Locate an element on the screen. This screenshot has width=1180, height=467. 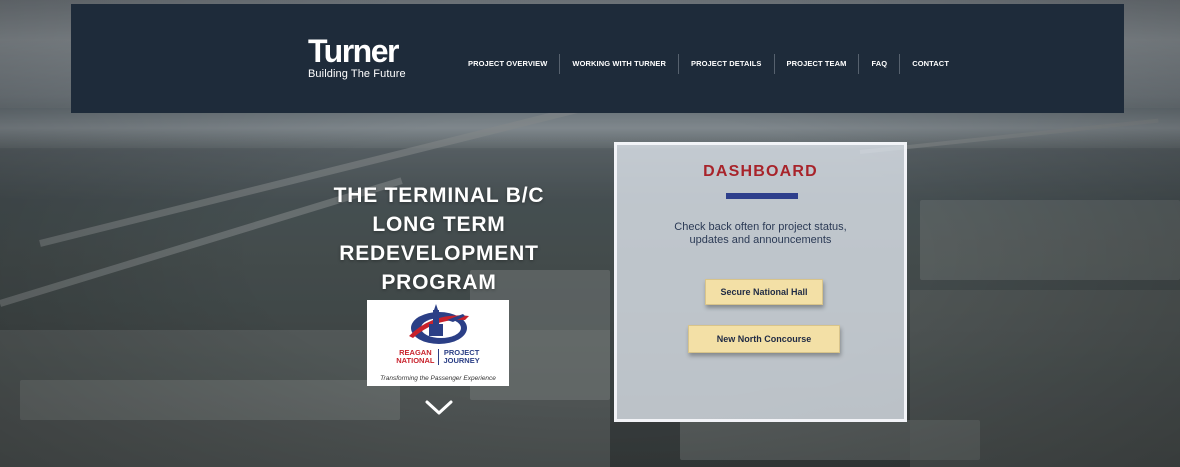
turner-logo: Turner Building The Future is located at coordinates (357, 56).